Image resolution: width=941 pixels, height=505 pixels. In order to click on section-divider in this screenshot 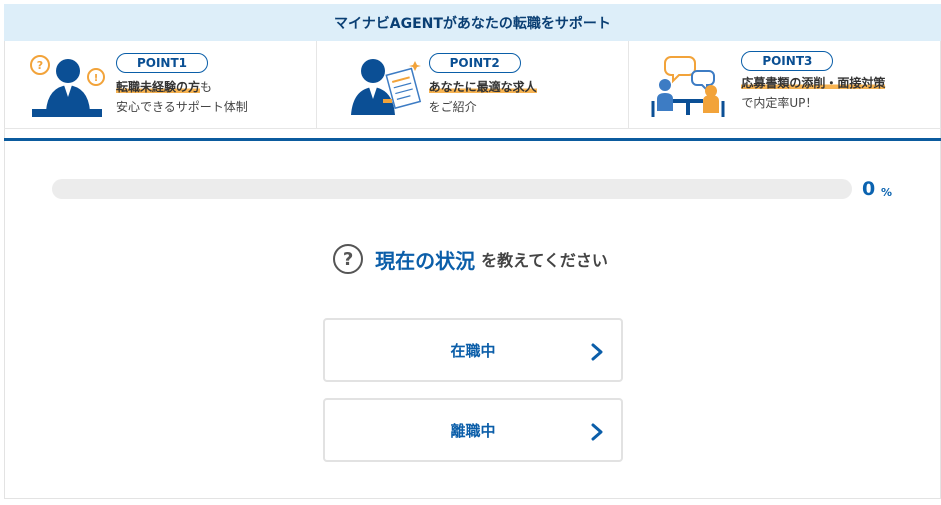, I will do `click(472, 139)`.